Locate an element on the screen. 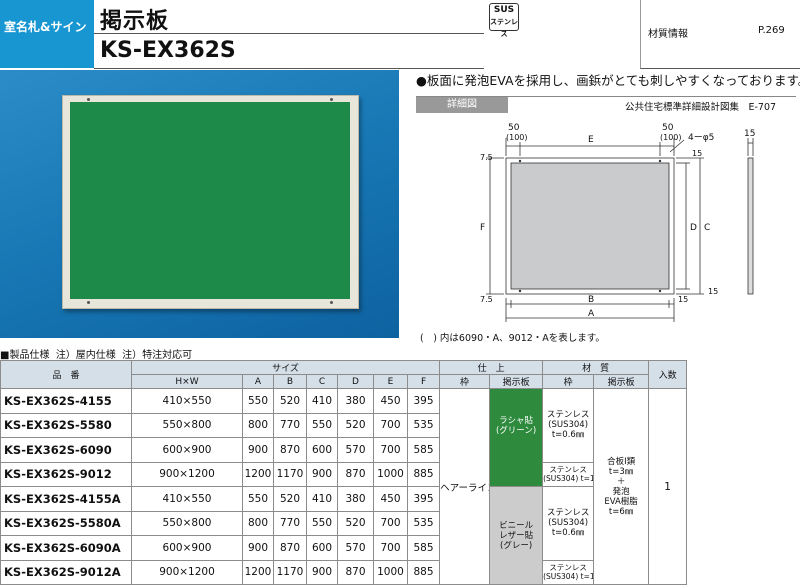  material-info-label: 材質情報 is located at coordinates (668, 34).